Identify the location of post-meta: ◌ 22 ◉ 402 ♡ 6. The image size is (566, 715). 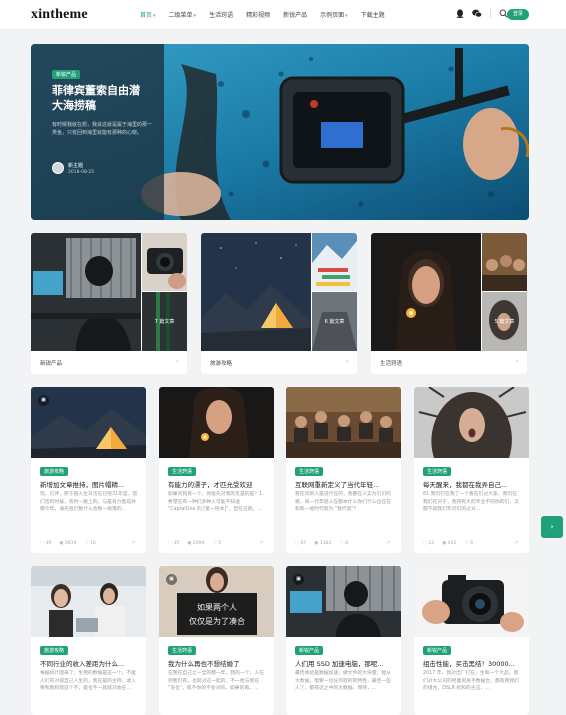
(473, 545).